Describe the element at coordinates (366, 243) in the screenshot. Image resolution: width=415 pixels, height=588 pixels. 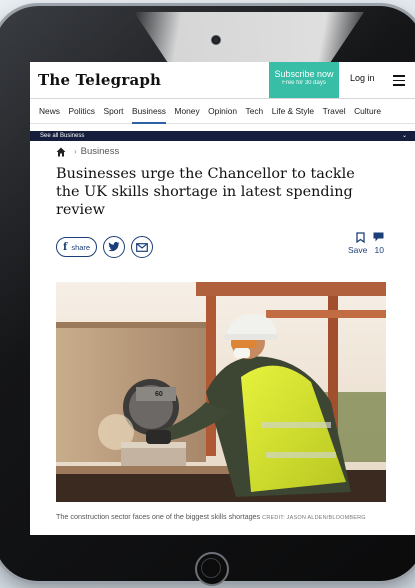
I see `save-comments-group: Save 10` at that location.